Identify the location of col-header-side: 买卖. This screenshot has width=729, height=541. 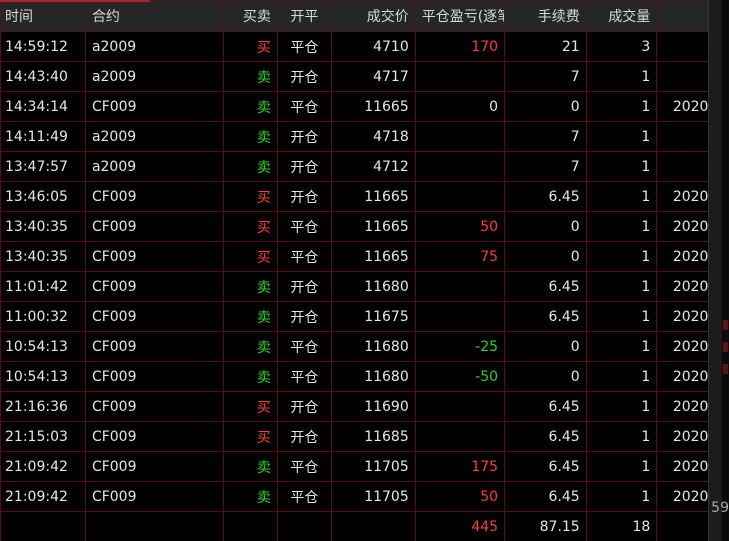
(250, 16).